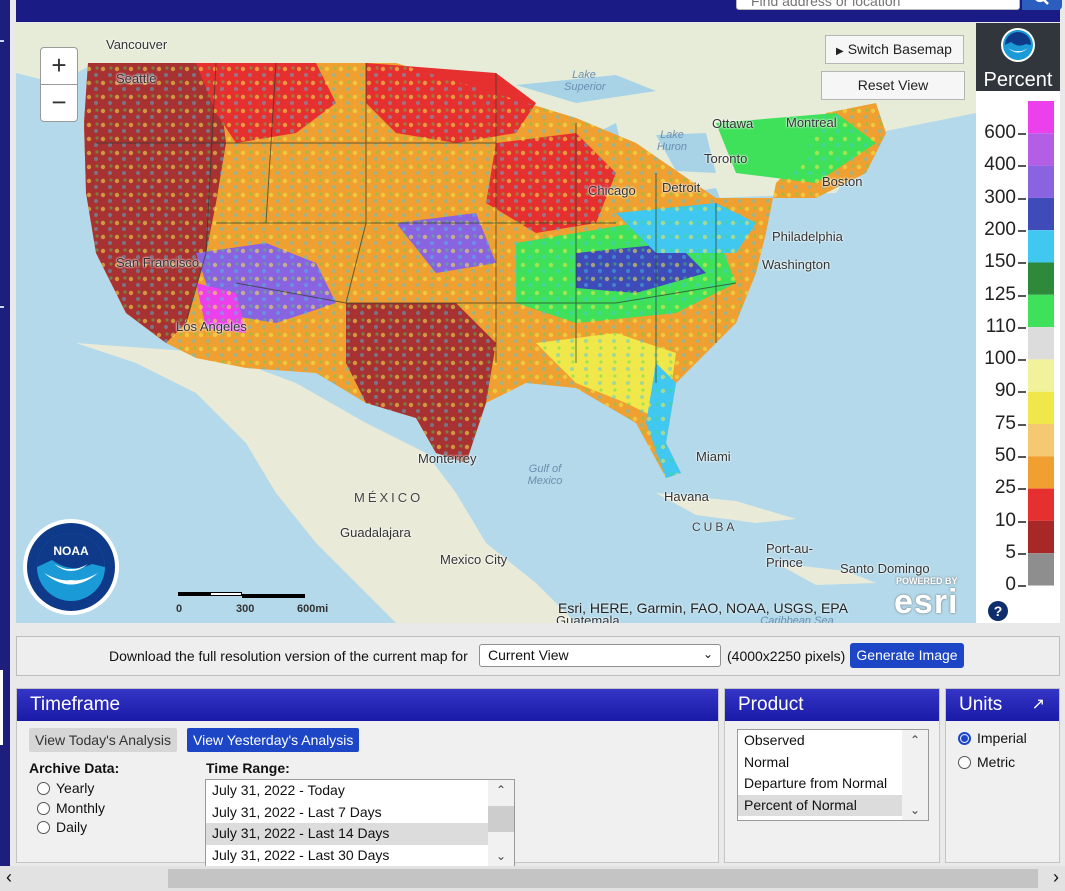 The image size is (1065, 891). Describe the element at coordinates (703, 608) in the screenshot. I see `map-attribution: Esri, HERE, Garmin, FAO, NOAA, USGS, EPA` at that location.